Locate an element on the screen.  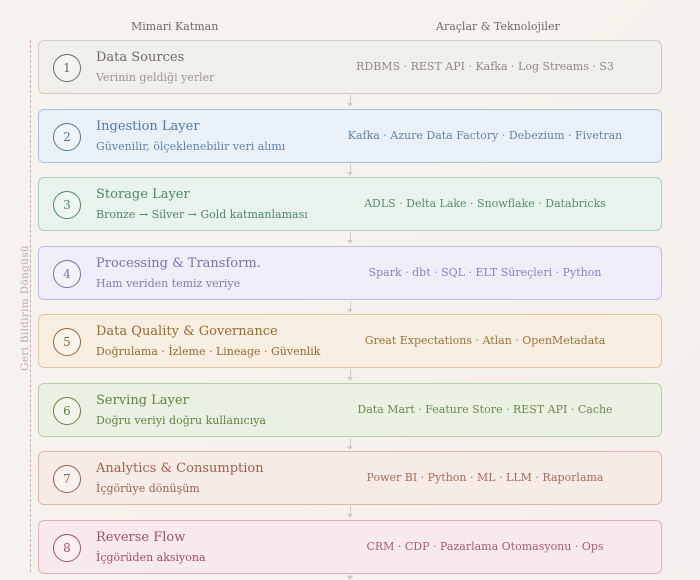
layer-number-badge: 5 is located at coordinates (67, 342).